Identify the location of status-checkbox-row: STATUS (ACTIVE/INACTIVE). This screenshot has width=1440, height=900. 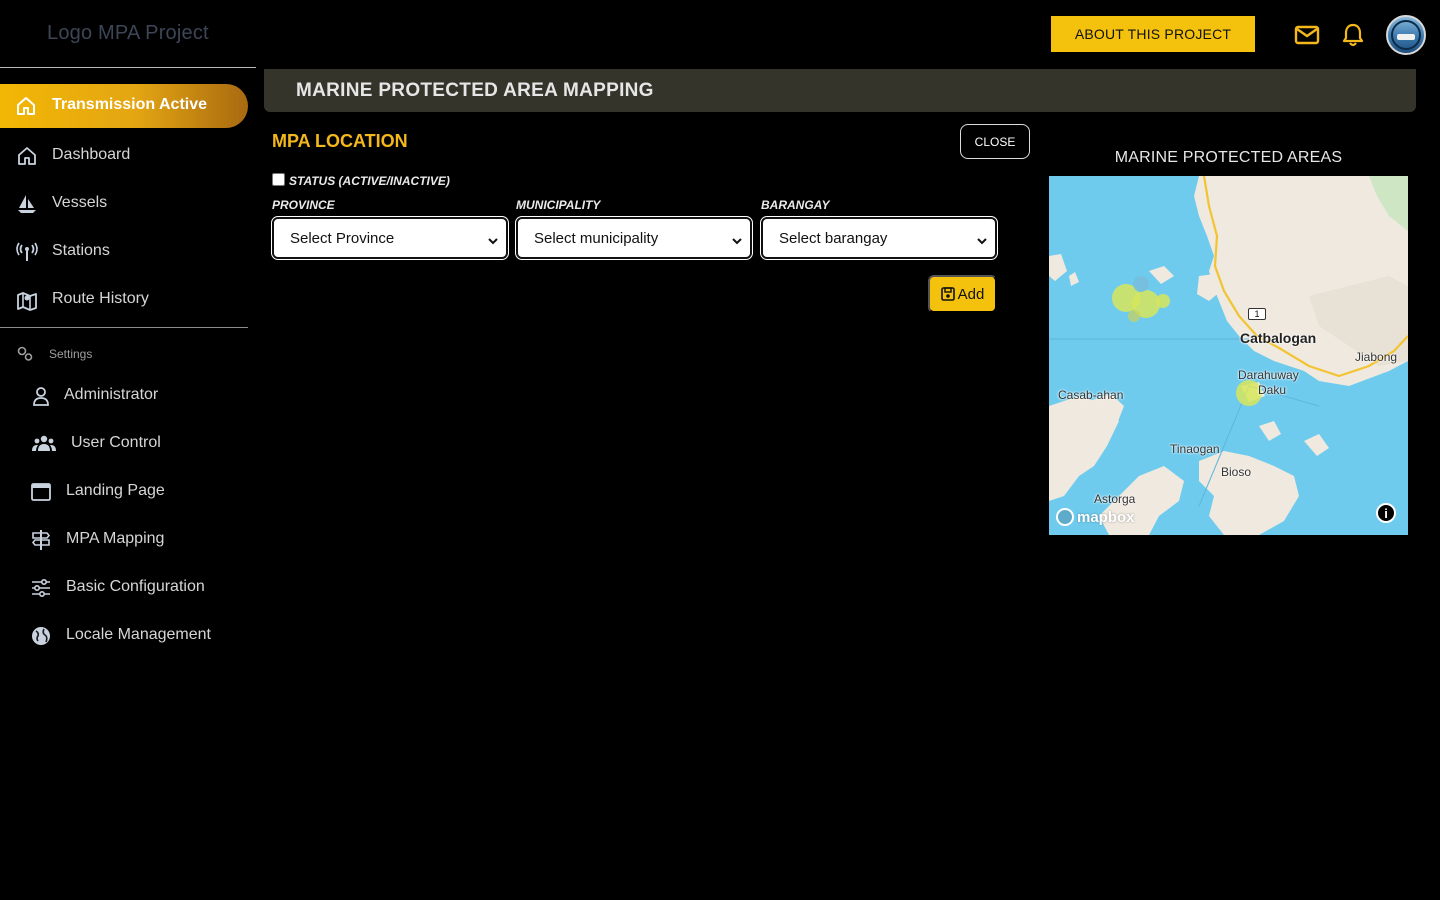
(361, 179).